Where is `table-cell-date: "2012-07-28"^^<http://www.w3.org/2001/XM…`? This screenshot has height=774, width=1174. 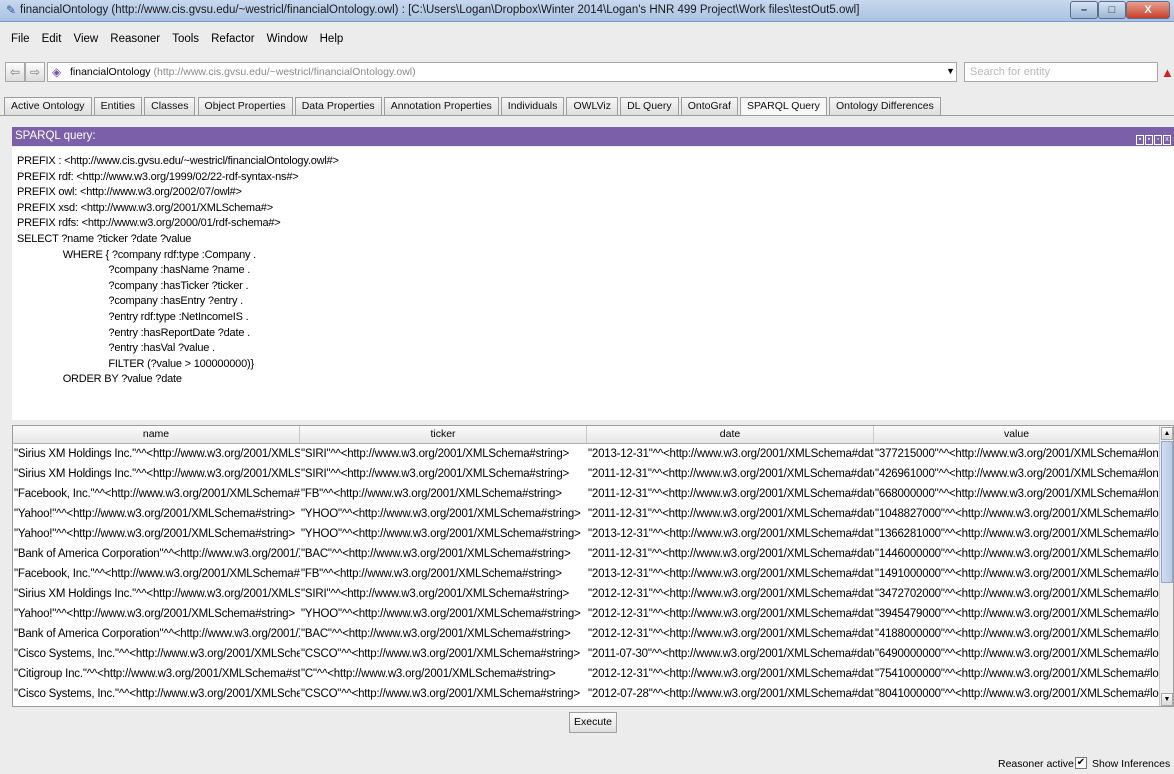 table-cell-date: "2012-07-28"^^<http://www.w3.org/2001/XM… is located at coordinates (730, 694).